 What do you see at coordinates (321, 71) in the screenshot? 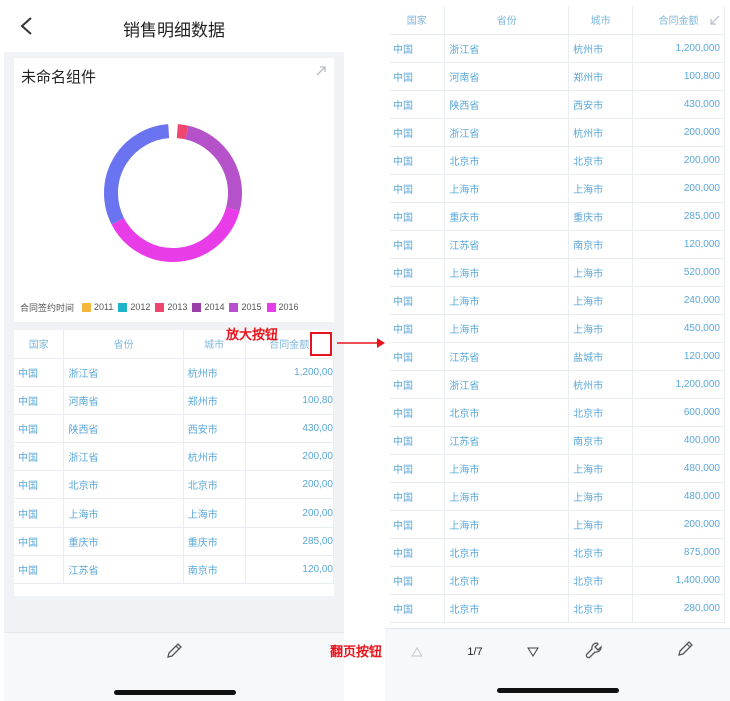
I see `expand-icon` at bounding box center [321, 71].